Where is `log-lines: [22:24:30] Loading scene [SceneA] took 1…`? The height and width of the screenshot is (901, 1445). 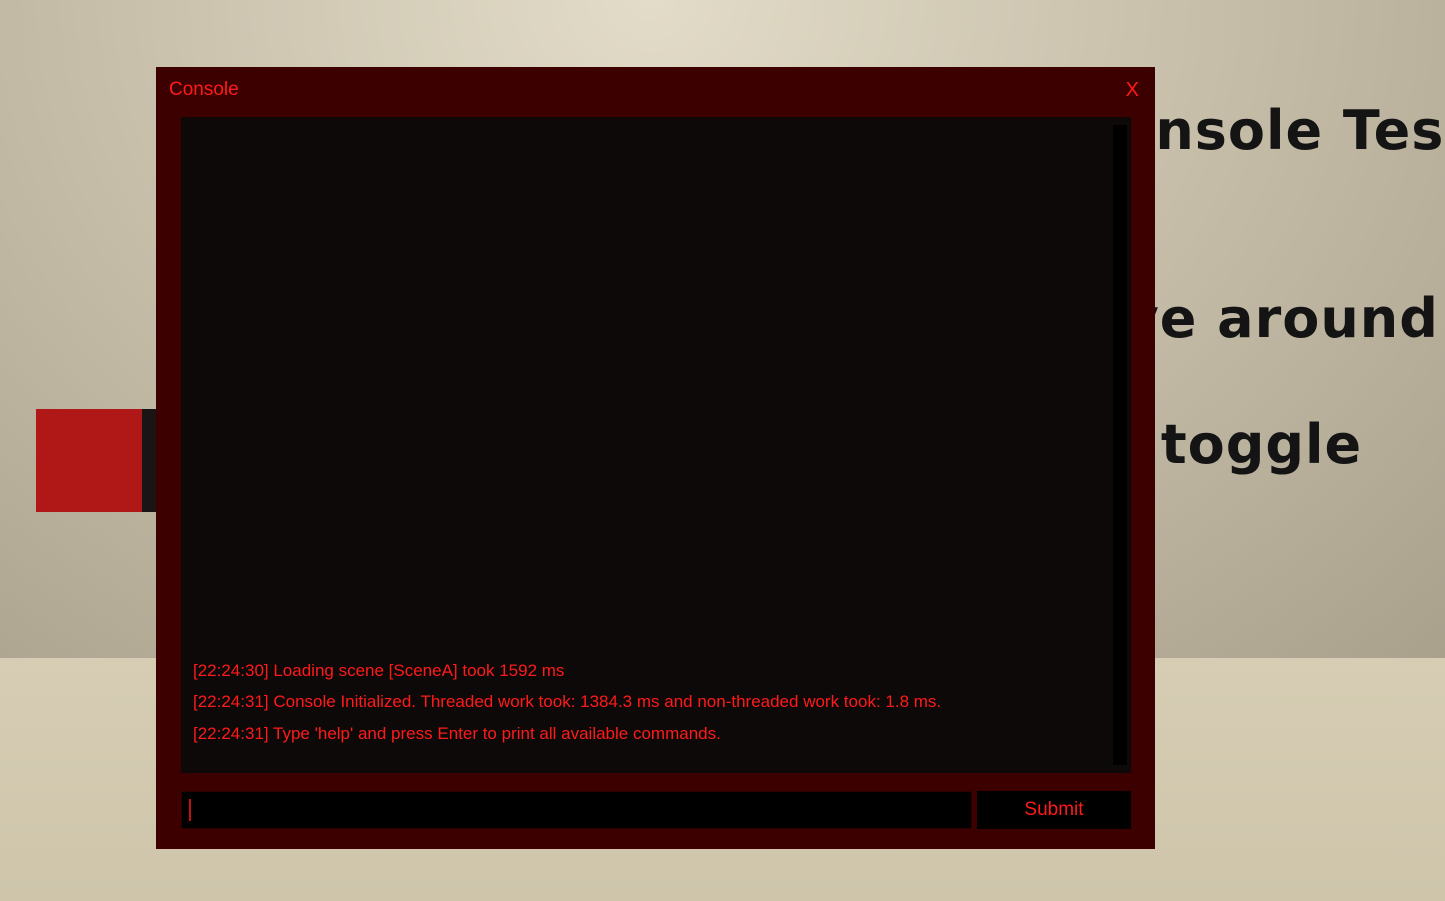
log-lines: [22:24:30] Loading scene [SceneA] took 1… is located at coordinates (647, 702).